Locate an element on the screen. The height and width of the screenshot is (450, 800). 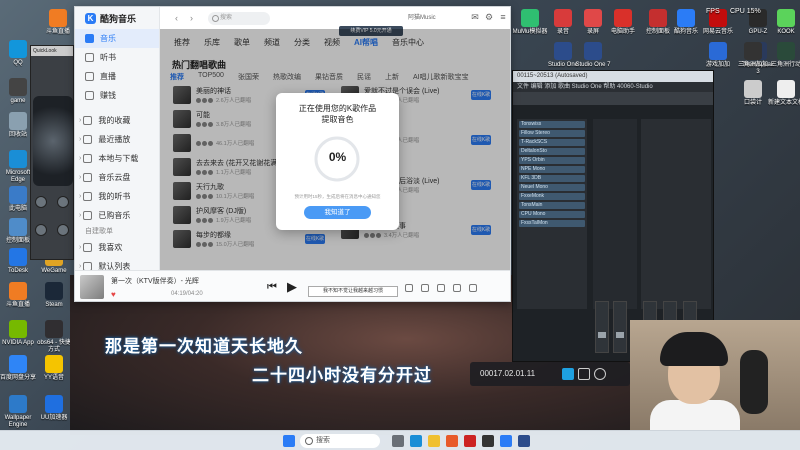
desktop-icon: Studio One 7 is located at coordinates (593, 55).